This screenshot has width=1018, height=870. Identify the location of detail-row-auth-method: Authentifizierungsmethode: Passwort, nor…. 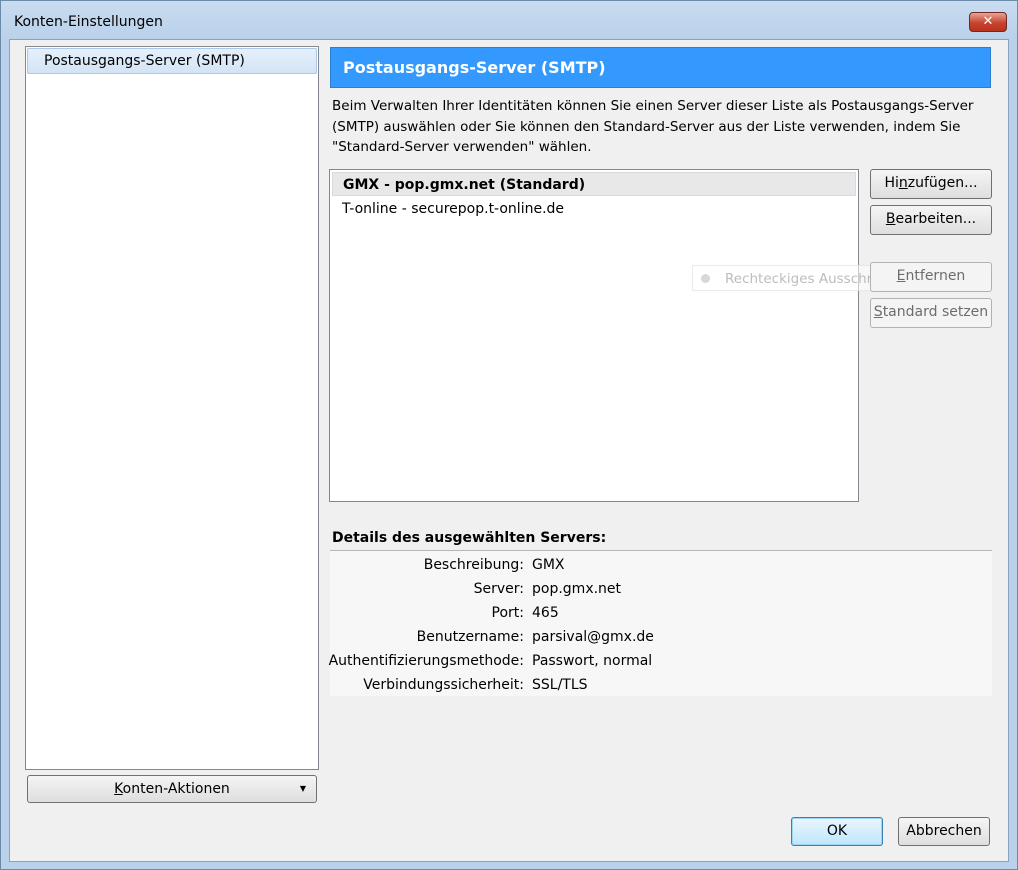
(660, 661).